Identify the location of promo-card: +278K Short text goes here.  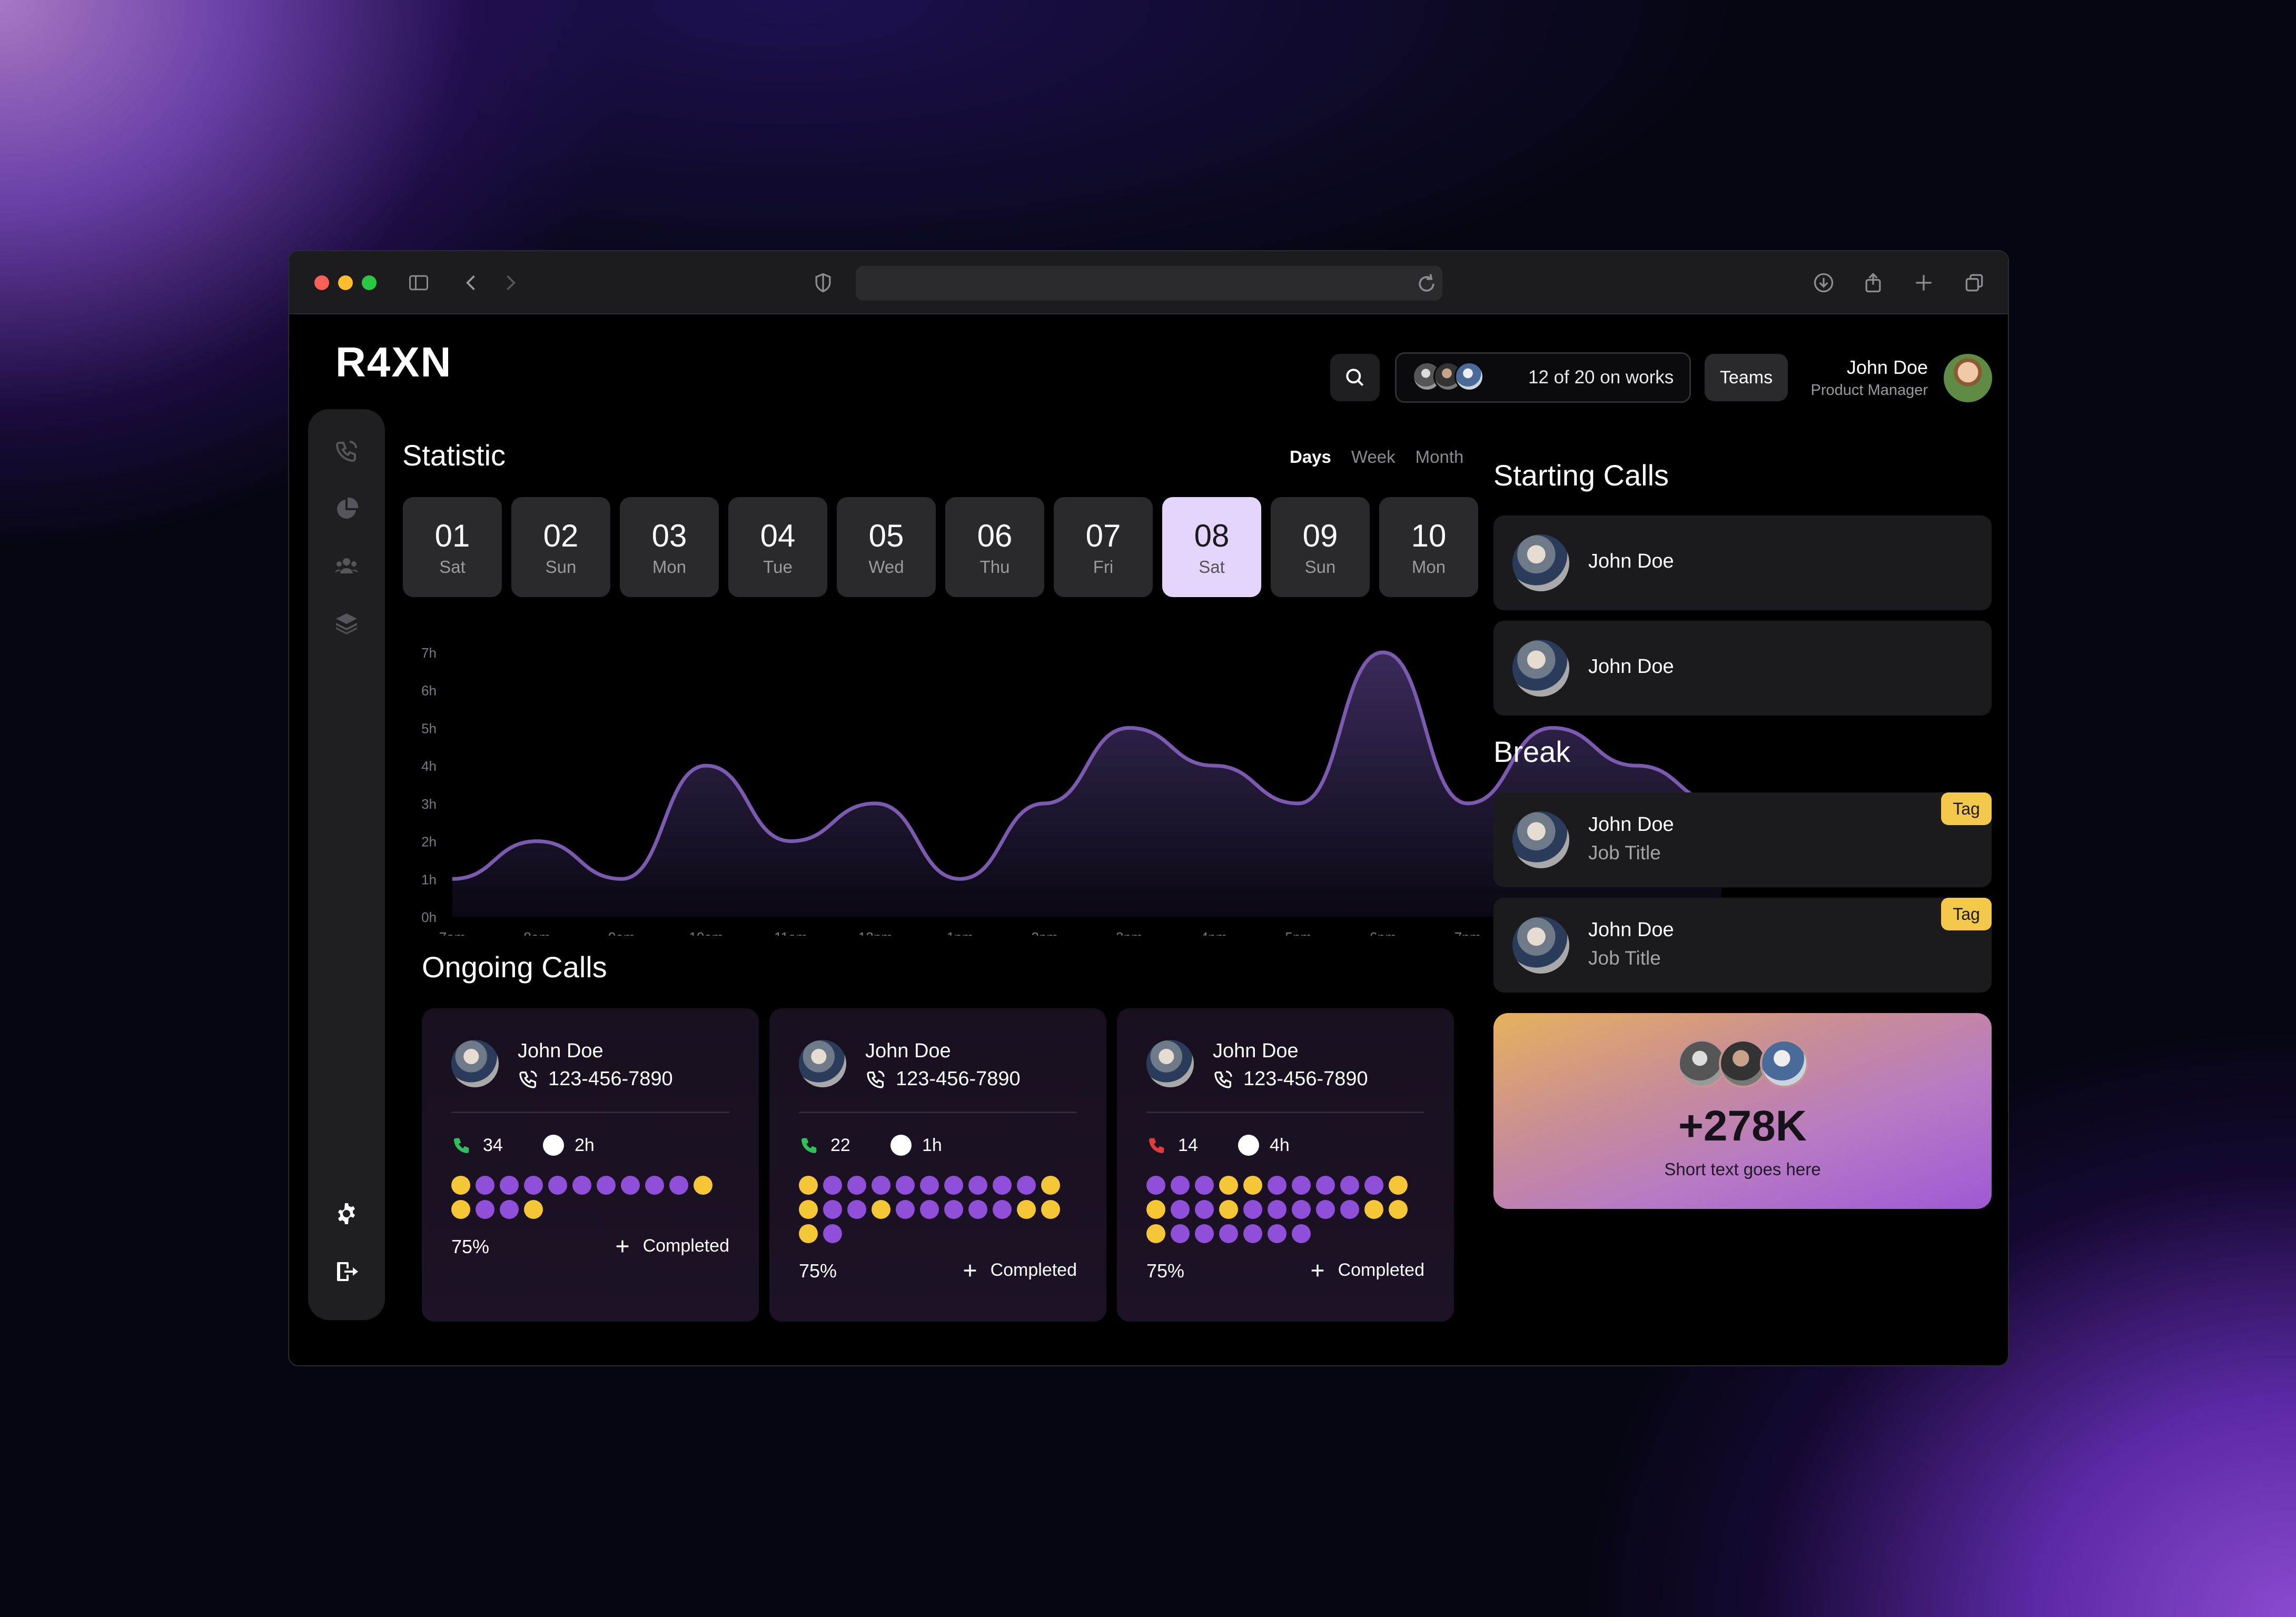
(1742, 1111).